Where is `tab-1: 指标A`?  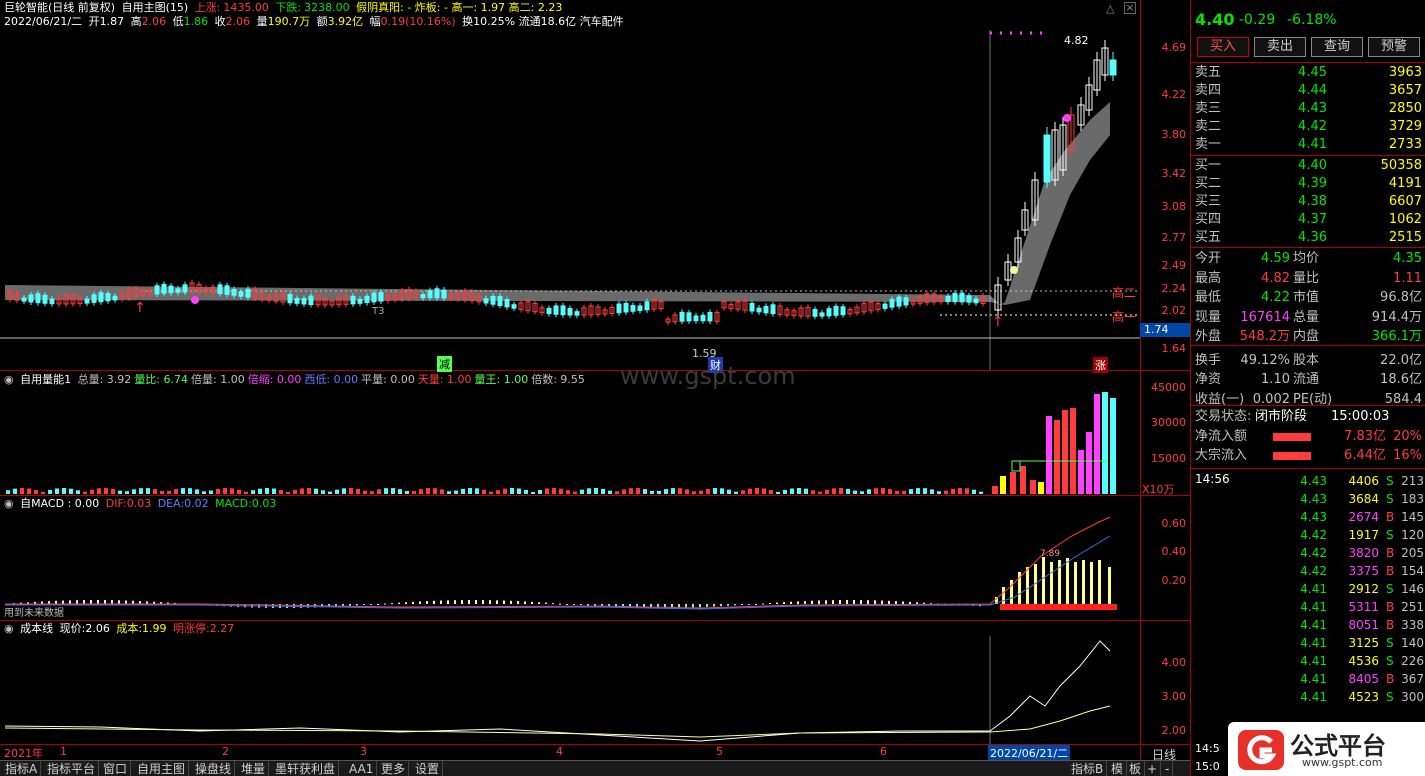 tab-1: 指标A is located at coordinates (22, 768).